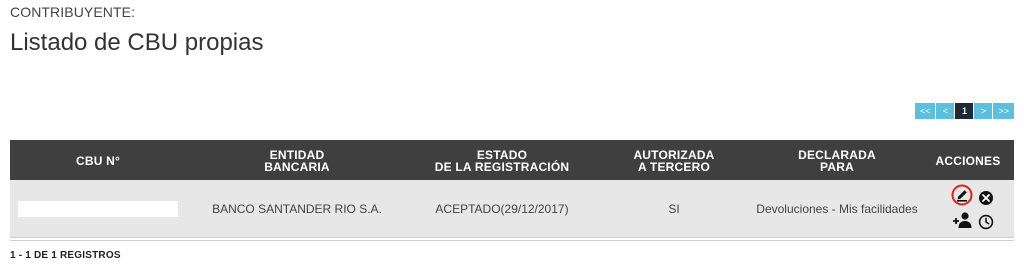 This screenshot has height=269, width=1024. Describe the element at coordinates (502, 161) in the screenshot. I see `column-header-estado: ESTADO DE LA REGISTRACIÓN` at that location.